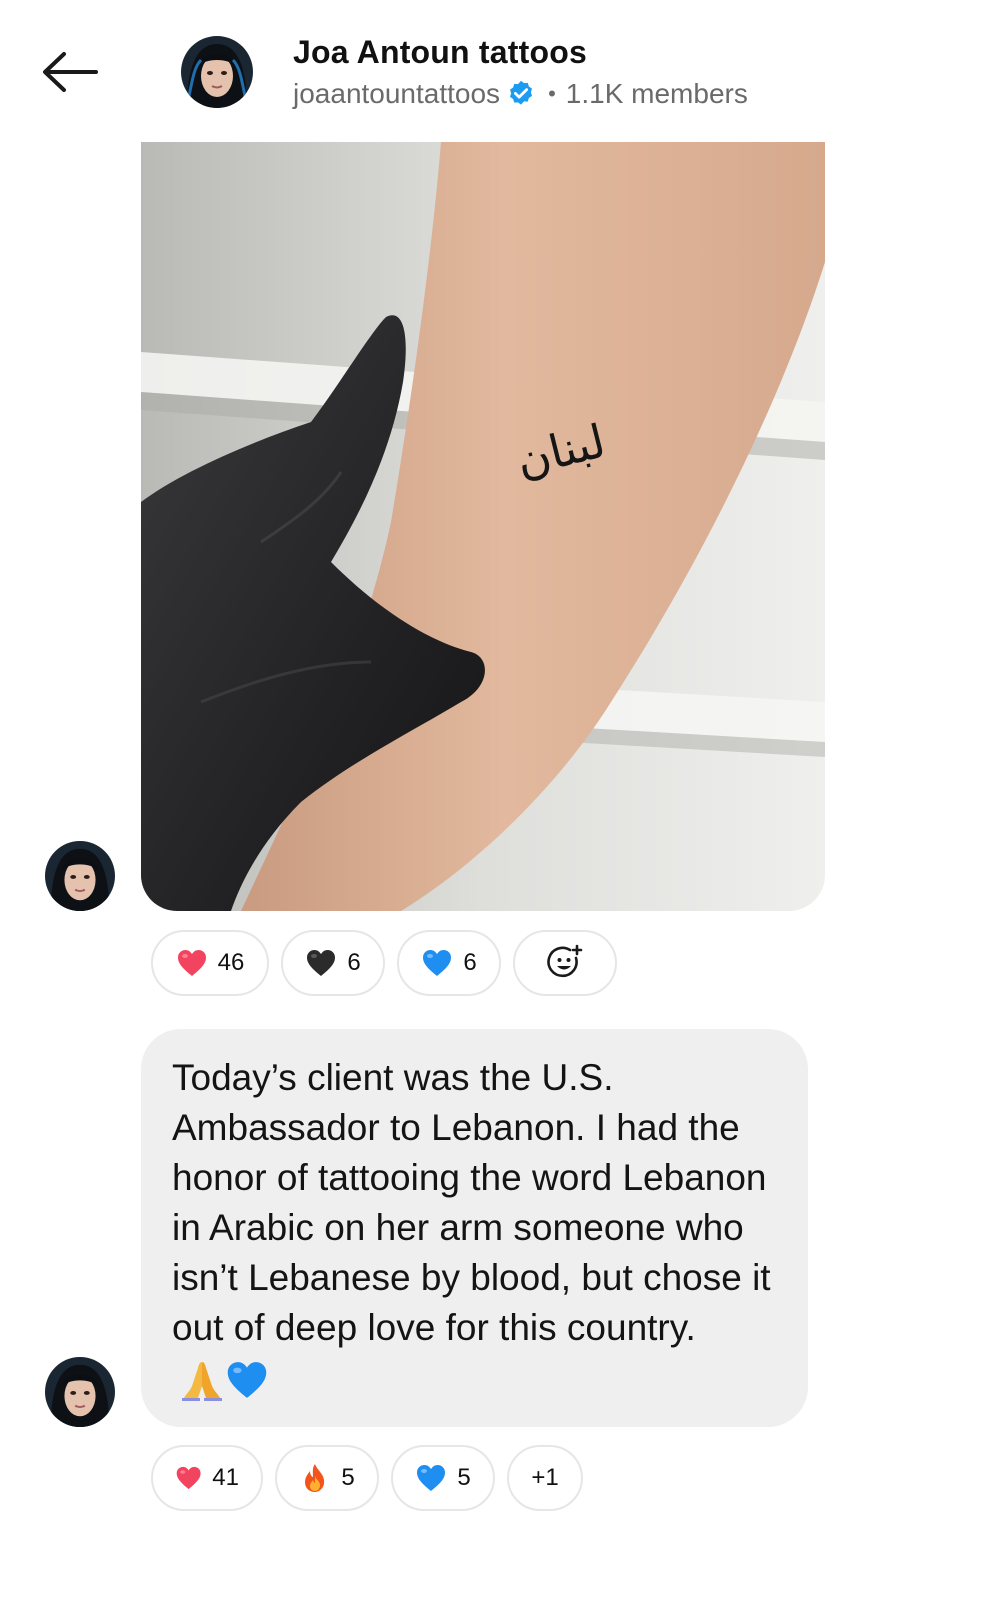  I want to click on folded-hands-icon, so click(202, 1382).